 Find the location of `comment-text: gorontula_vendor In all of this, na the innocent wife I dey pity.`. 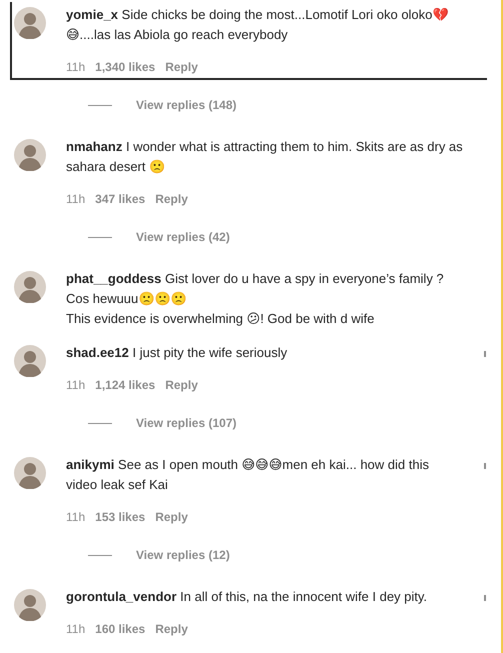

comment-text: gorontula_vendor In all of this, na the innocent wife I dey pity. is located at coordinates (247, 597).